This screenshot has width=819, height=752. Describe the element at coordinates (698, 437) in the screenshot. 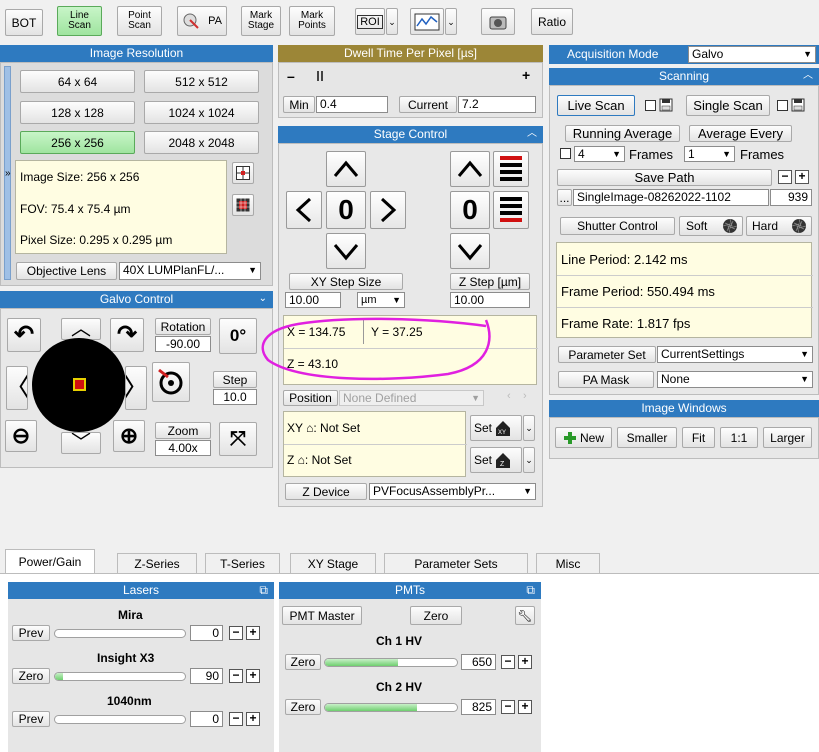

I see `fit-button: Fit` at that location.